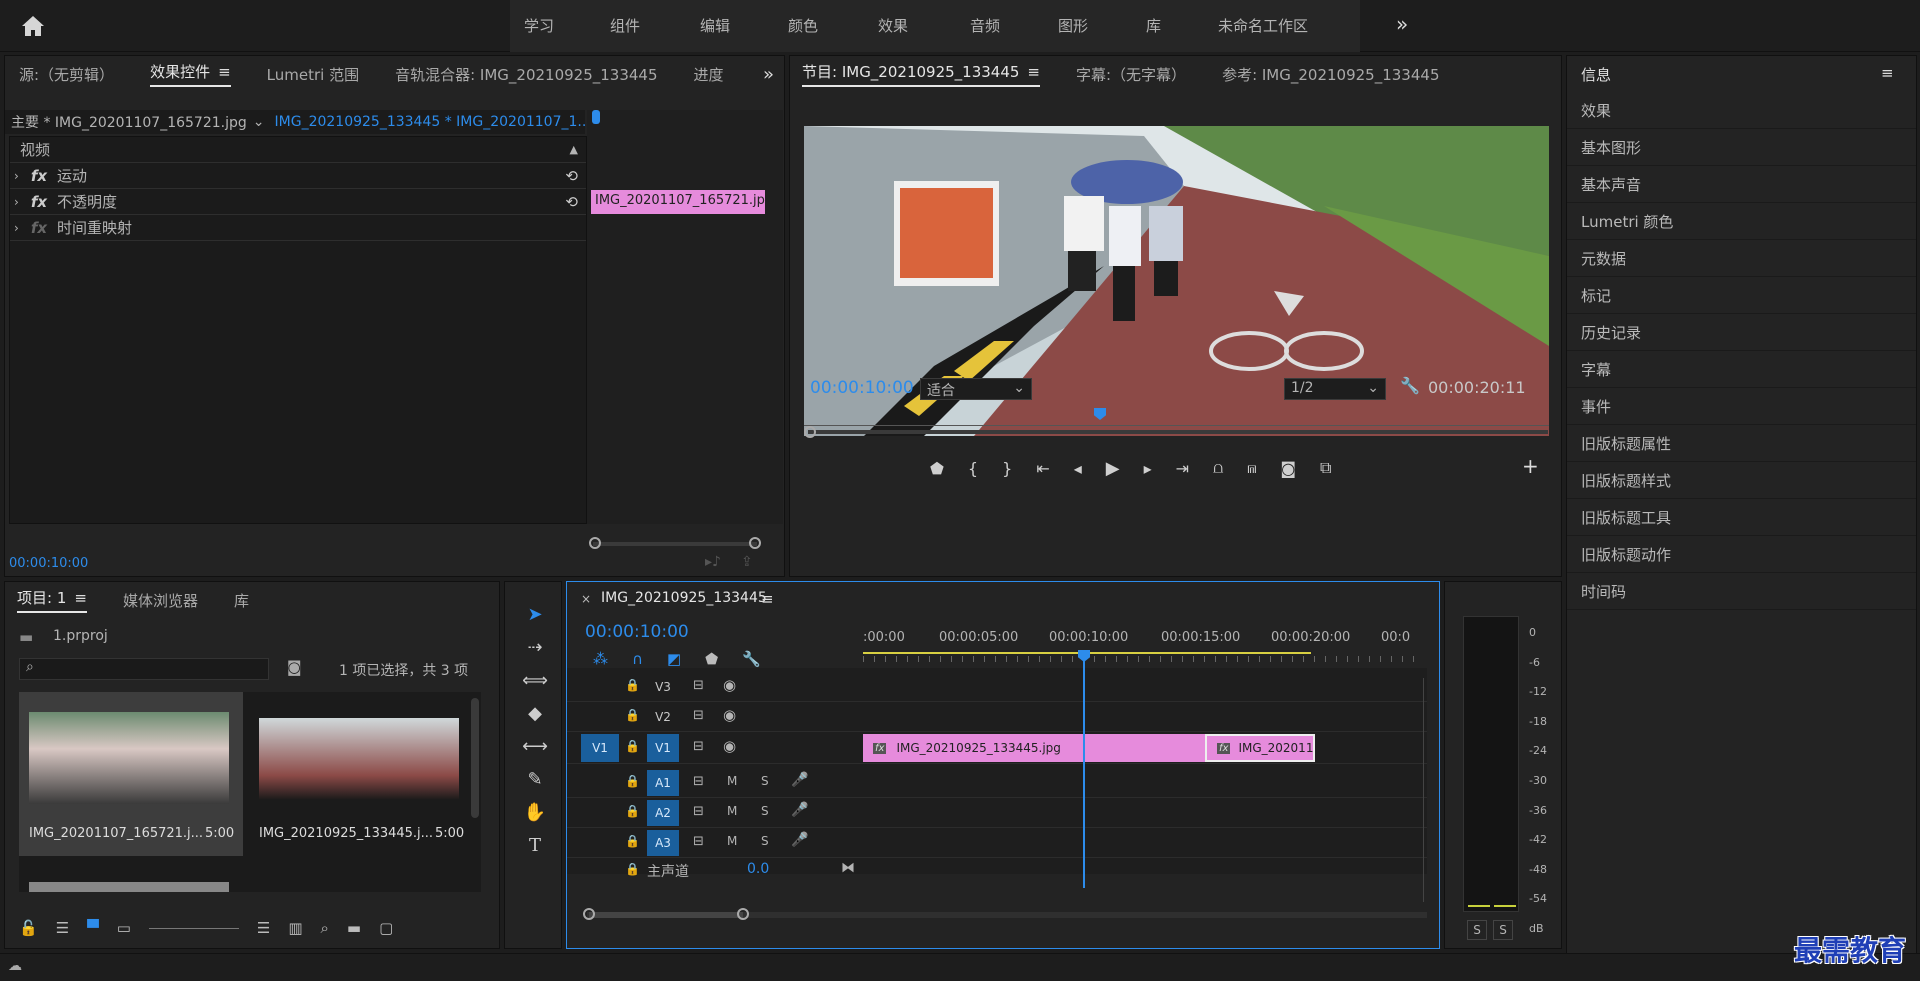 Image resolution: width=1920 pixels, height=981 pixels. I want to click on mini-zoom-bar, so click(675, 544).